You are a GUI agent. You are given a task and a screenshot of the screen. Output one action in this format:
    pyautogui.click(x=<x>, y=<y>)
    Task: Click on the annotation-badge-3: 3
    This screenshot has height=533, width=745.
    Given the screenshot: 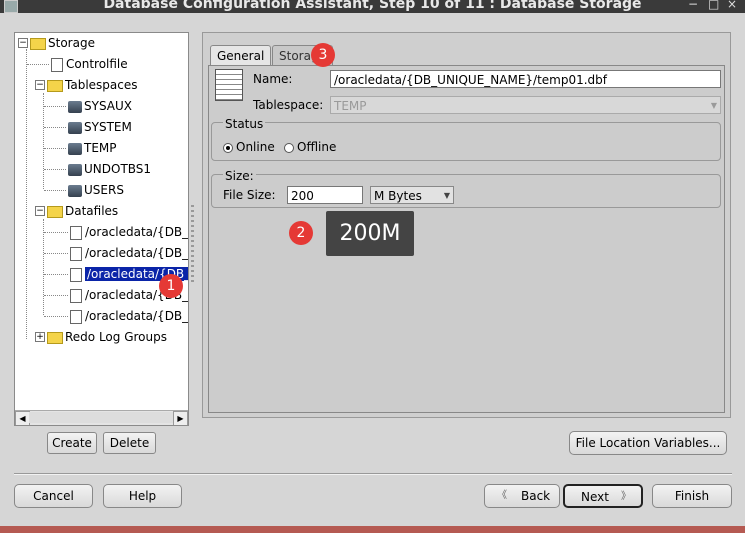 What is the action you would take?
    pyautogui.click(x=323, y=55)
    